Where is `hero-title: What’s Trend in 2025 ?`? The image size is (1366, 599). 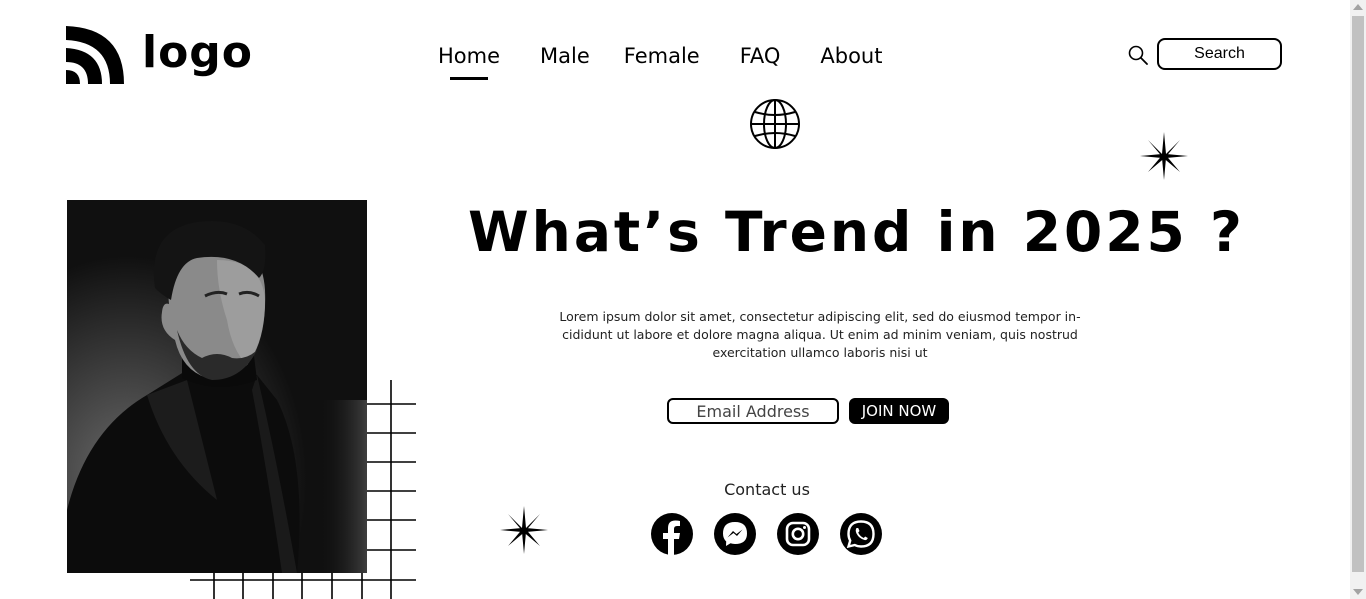 hero-title: What’s Trend in 2025 ? is located at coordinates (856, 232).